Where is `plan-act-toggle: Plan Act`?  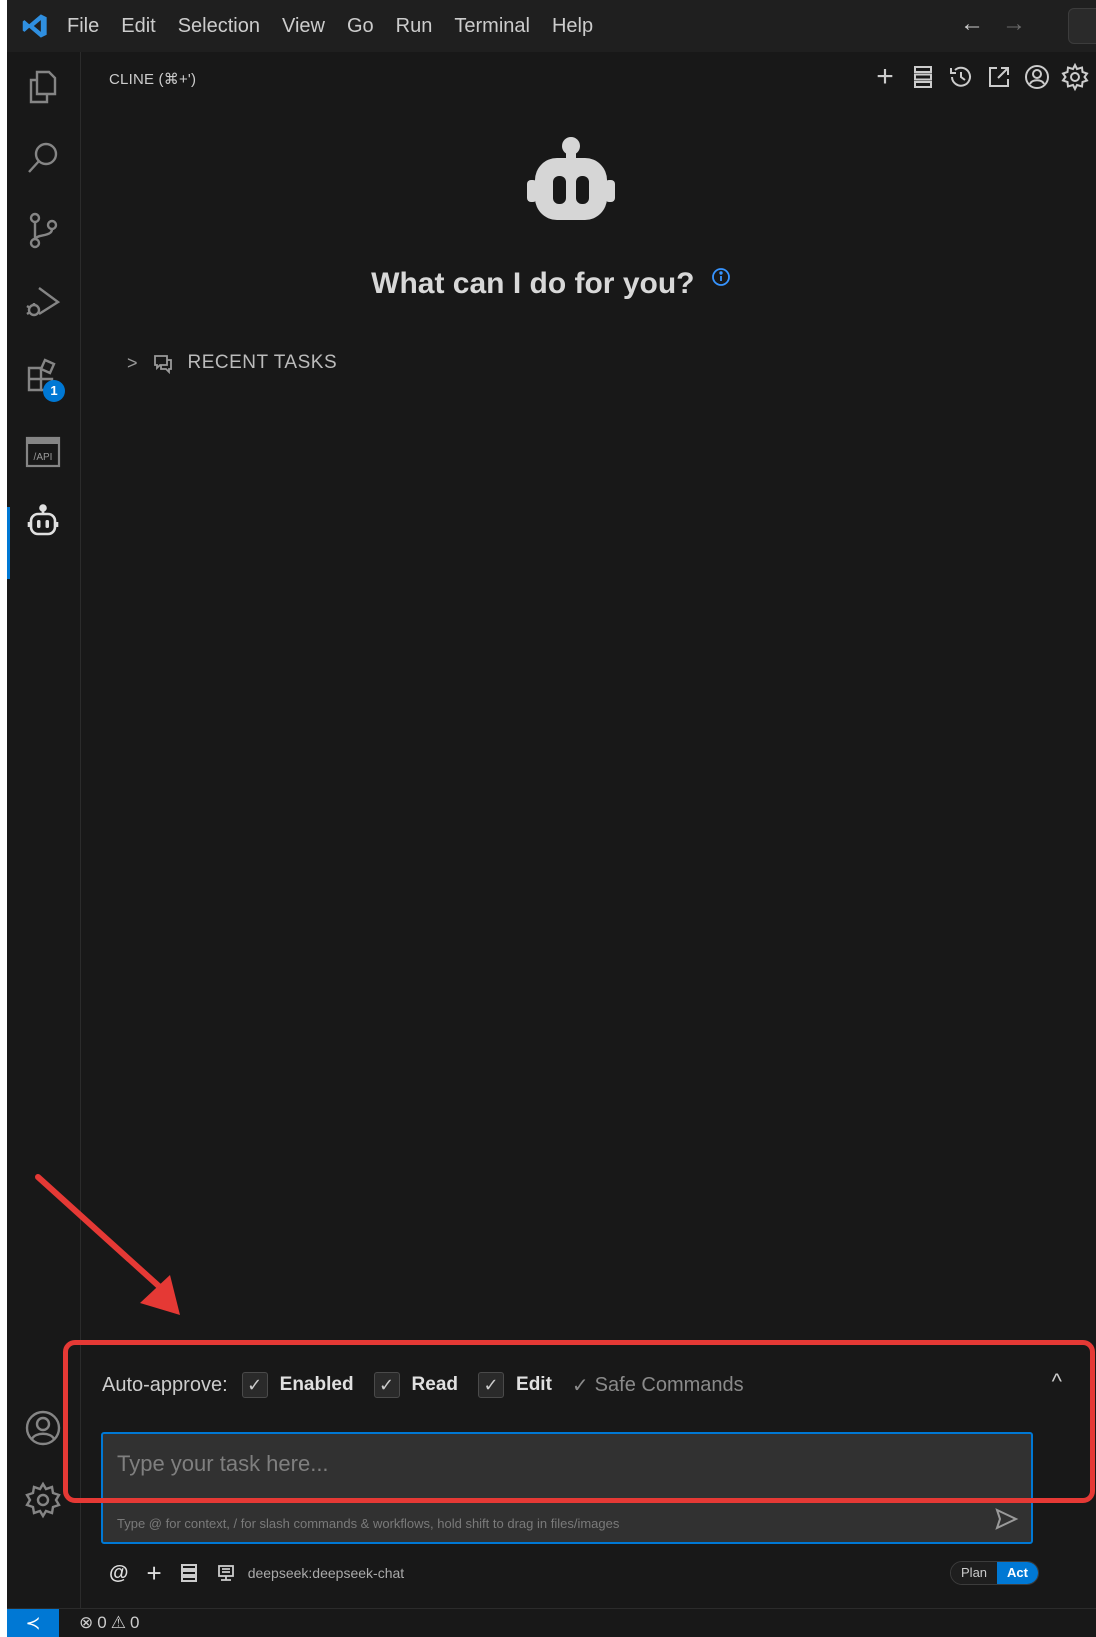 plan-act-toggle: Plan Act is located at coordinates (994, 1573).